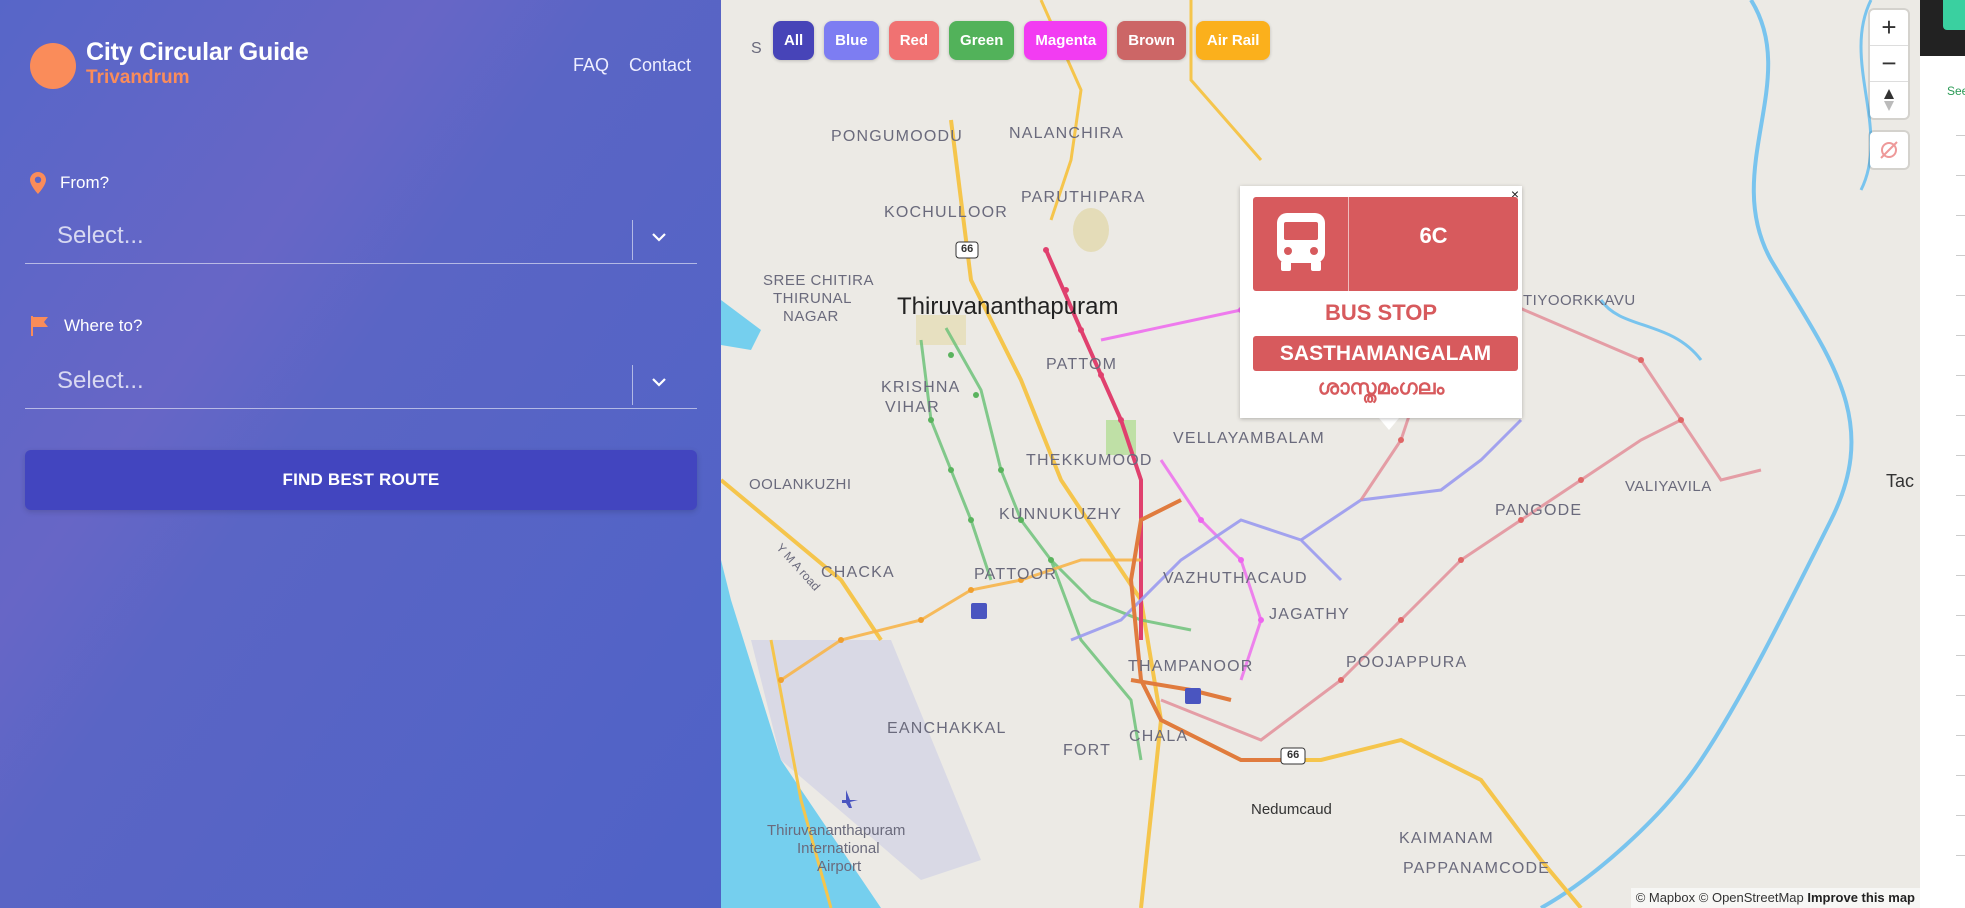 This screenshot has width=1965, height=908. What do you see at coordinates (819, 280) in the screenshot?
I see `place-label: SREE CHITIRA` at bounding box center [819, 280].